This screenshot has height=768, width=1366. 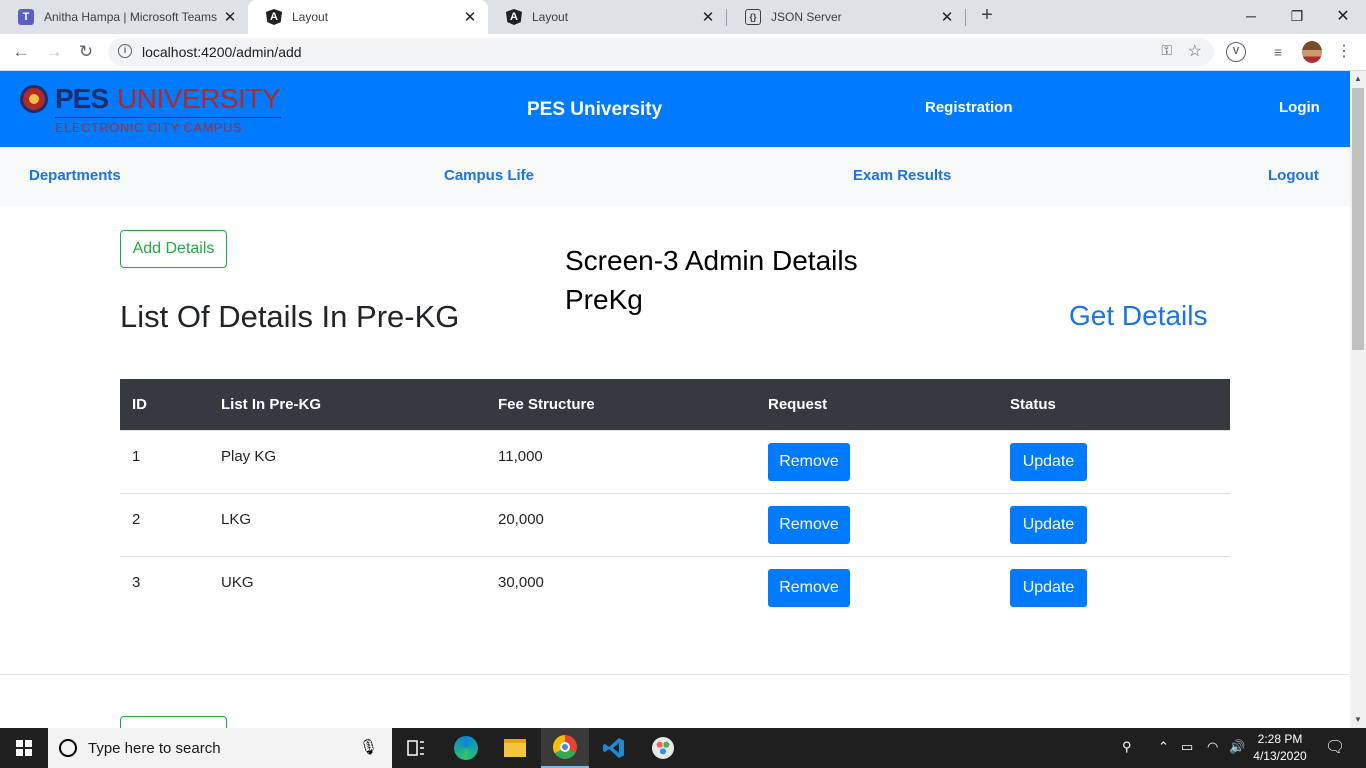 I want to click on bookmark-star-icon: ☆, so click(x=1195, y=51).